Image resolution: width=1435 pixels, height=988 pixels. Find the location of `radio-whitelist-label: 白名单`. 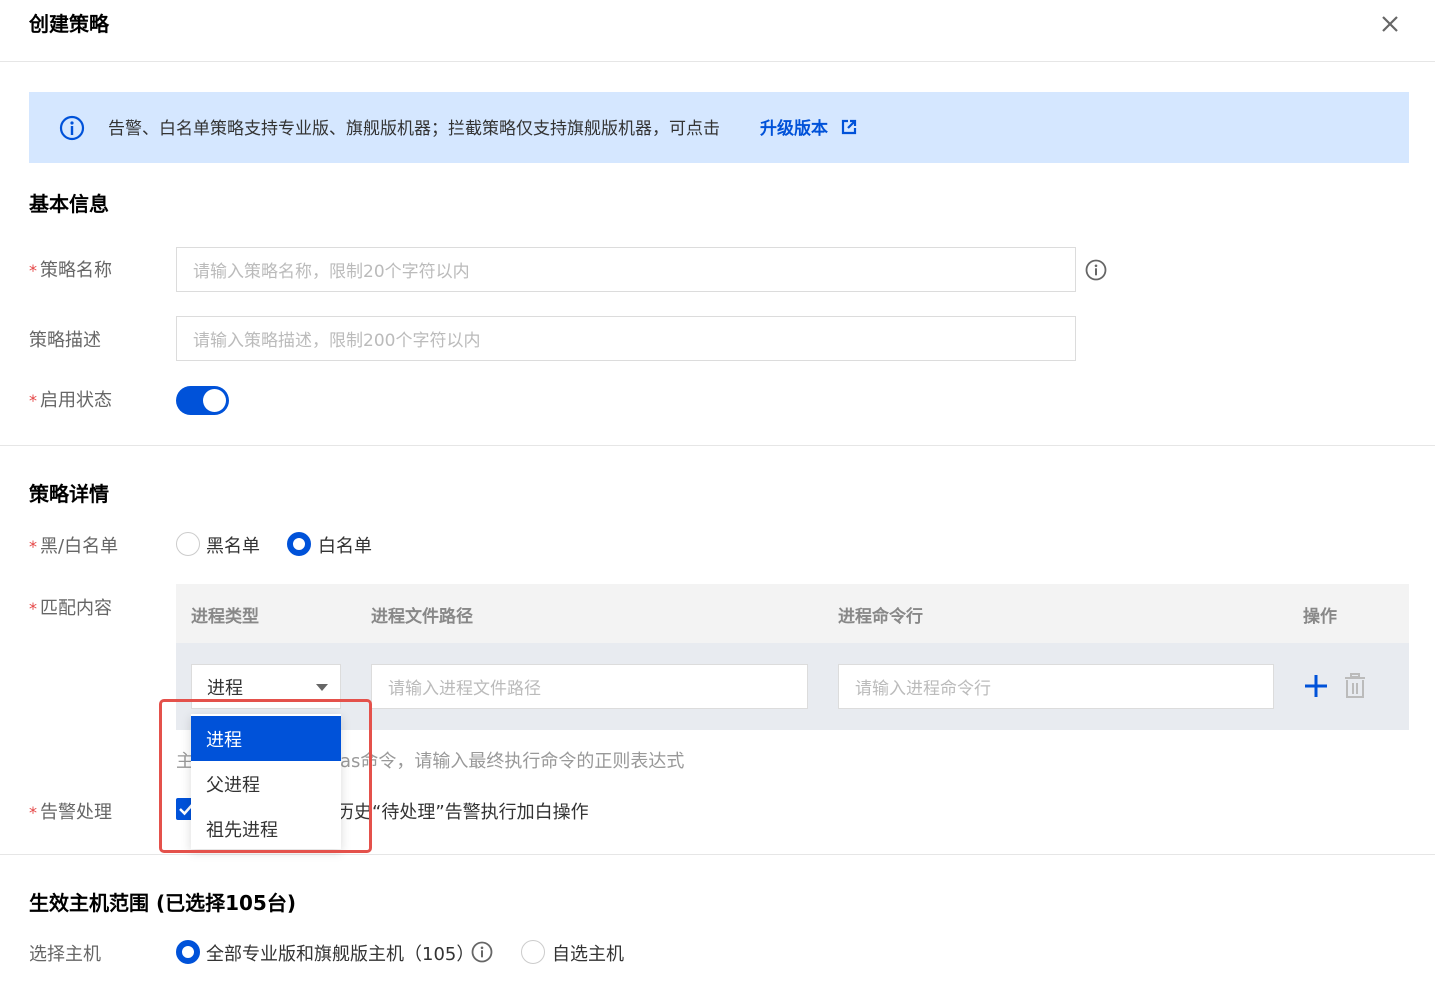

radio-whitelist-label: 白名单 is located at coordinates (345, 545).